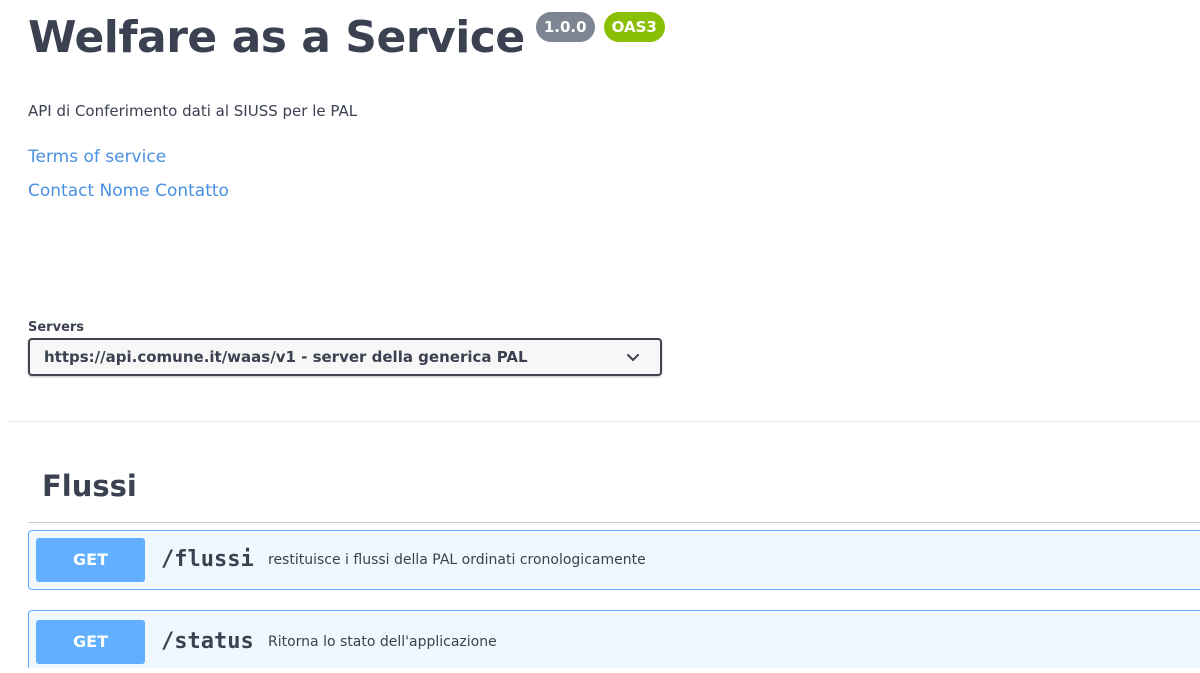  I want to click on operation-summary: Ritorna lo stato dell'applicazione, so click(382, 642).